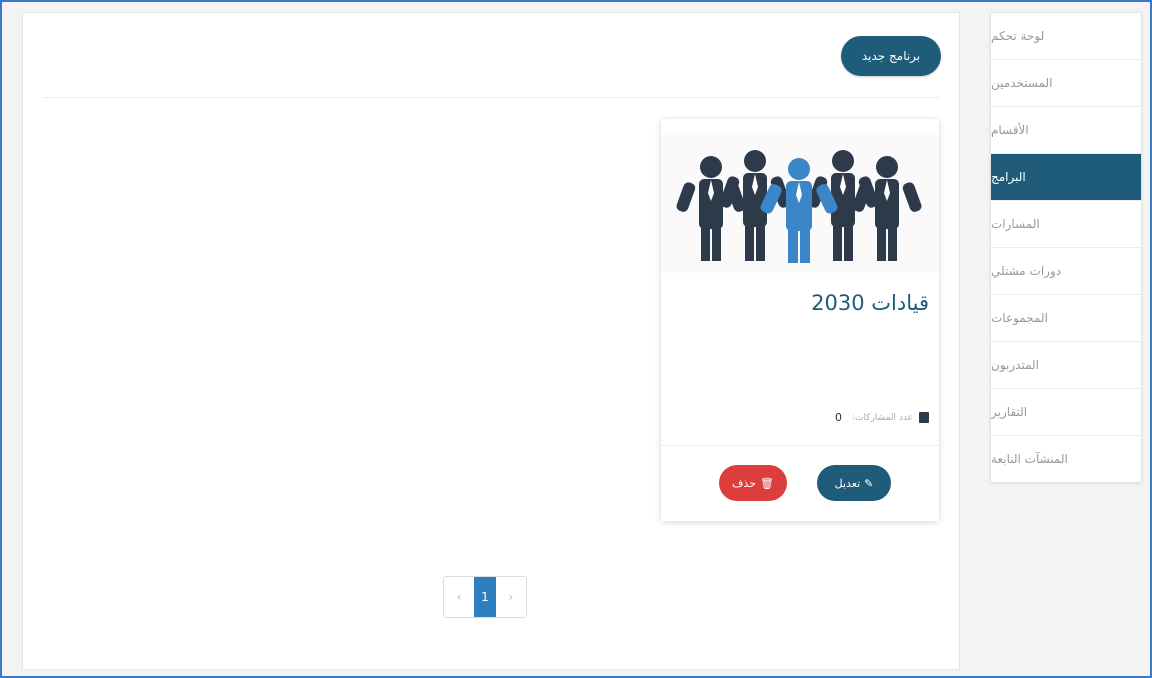  Describe the element at coordinates (924, 417) in the screenshot. I see `book-icon` at that location.